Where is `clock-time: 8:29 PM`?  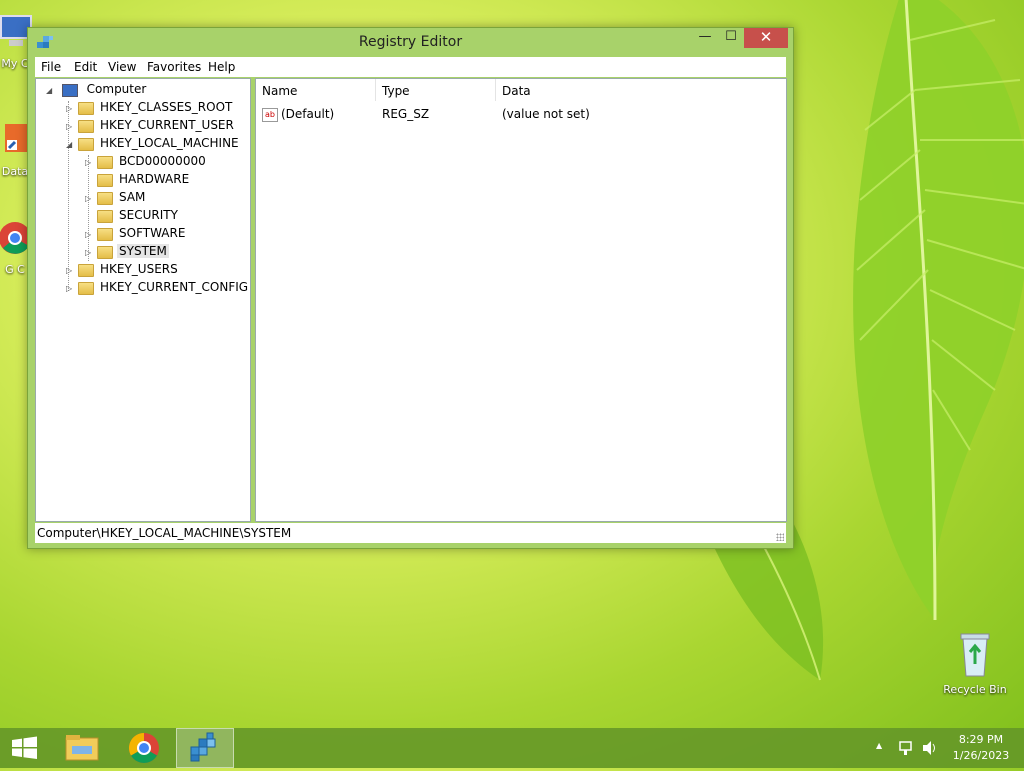 clock-time: 8:29 PM is located at coordinates (981, 739).